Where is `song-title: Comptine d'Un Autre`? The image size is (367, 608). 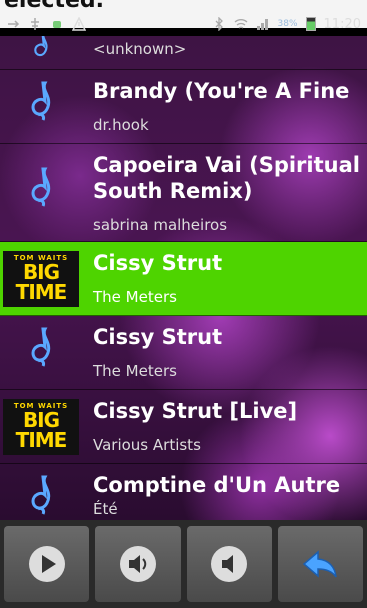
song-title: Comptine d'Un Autre is located at coordinates (217, 485).